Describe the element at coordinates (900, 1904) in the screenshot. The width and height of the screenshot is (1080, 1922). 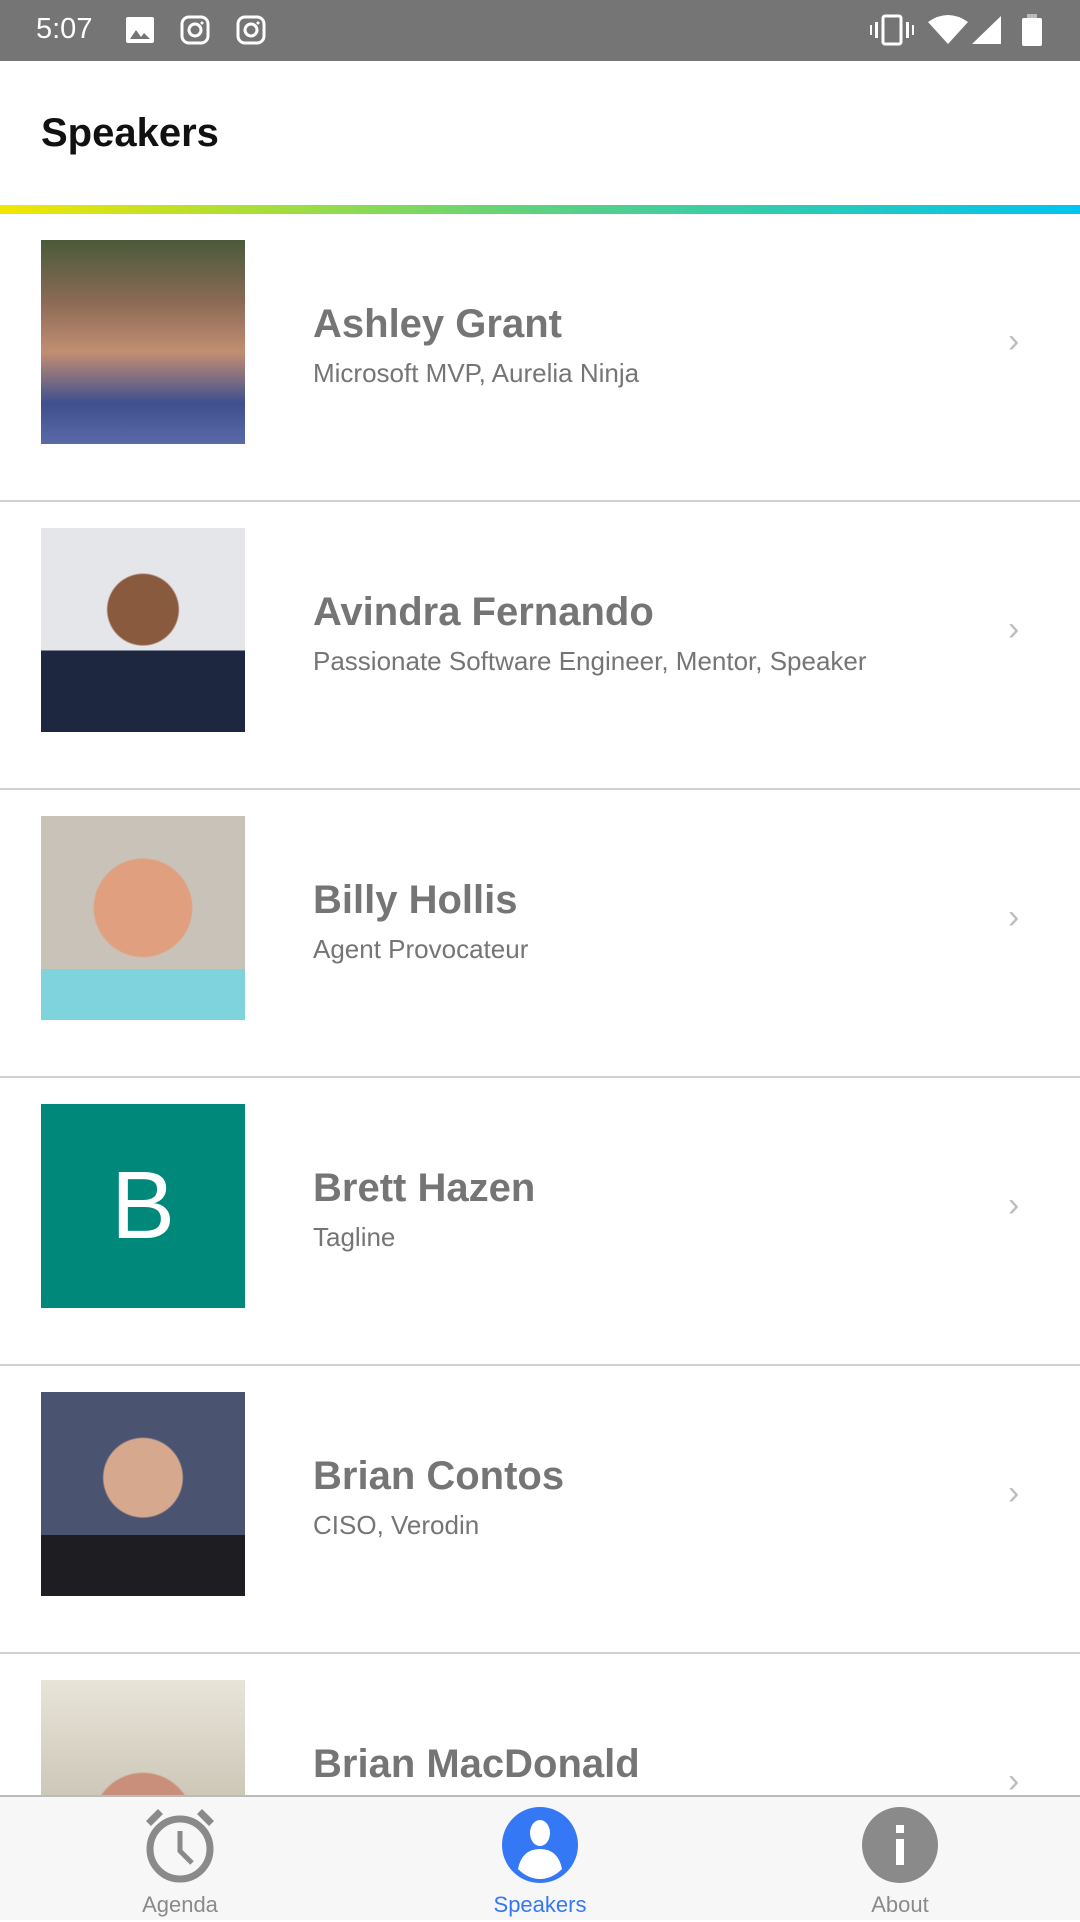
I see `tab-label: About` at that location.